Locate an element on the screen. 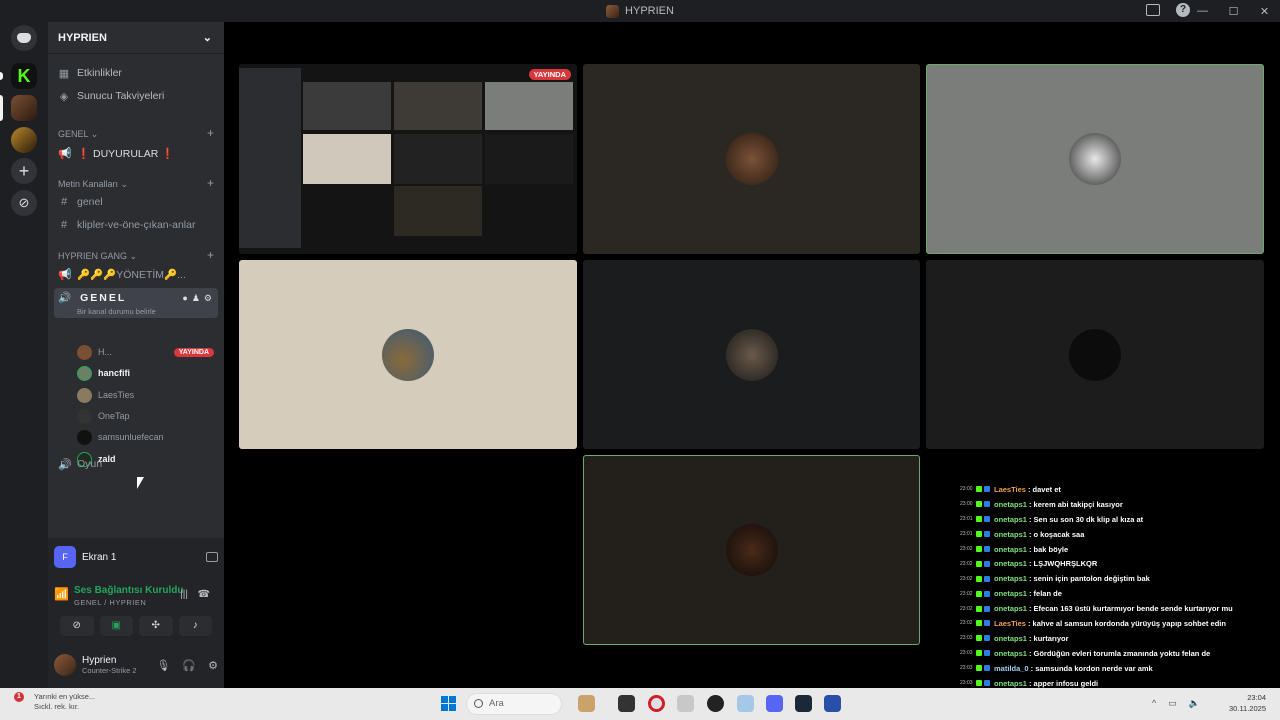 Image resolution: width=1280 pixels, height=720 pixels. file-explorer-icon is located at coordinates (685, 703).